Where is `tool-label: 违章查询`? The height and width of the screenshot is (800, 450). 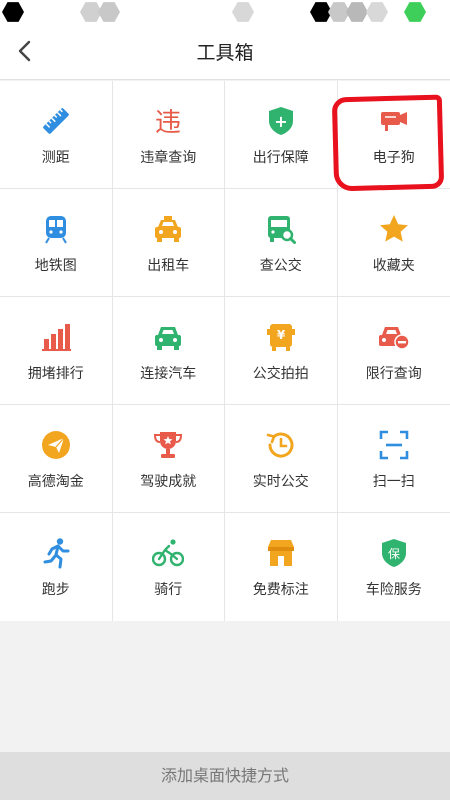 tool-label: 违章查询 is located at coordinates (168, 158).